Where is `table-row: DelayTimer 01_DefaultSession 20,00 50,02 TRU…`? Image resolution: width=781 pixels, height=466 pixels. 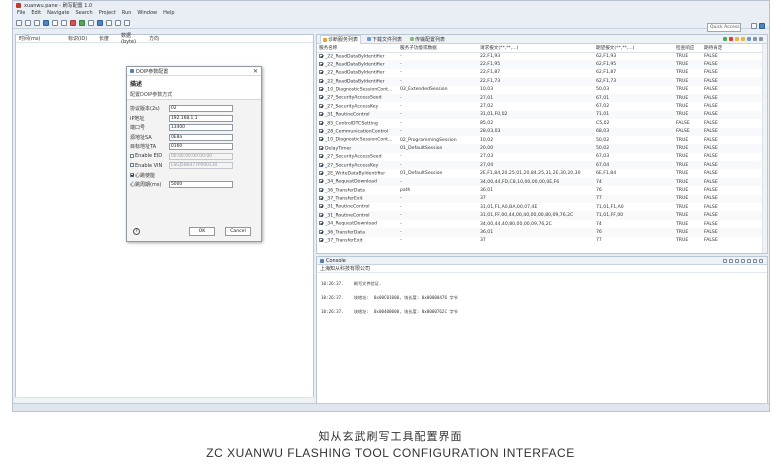
table-row: DelayTimer 01_DefaultSession 20,00 50,02 TRU… is located at coordinates (542, 148).